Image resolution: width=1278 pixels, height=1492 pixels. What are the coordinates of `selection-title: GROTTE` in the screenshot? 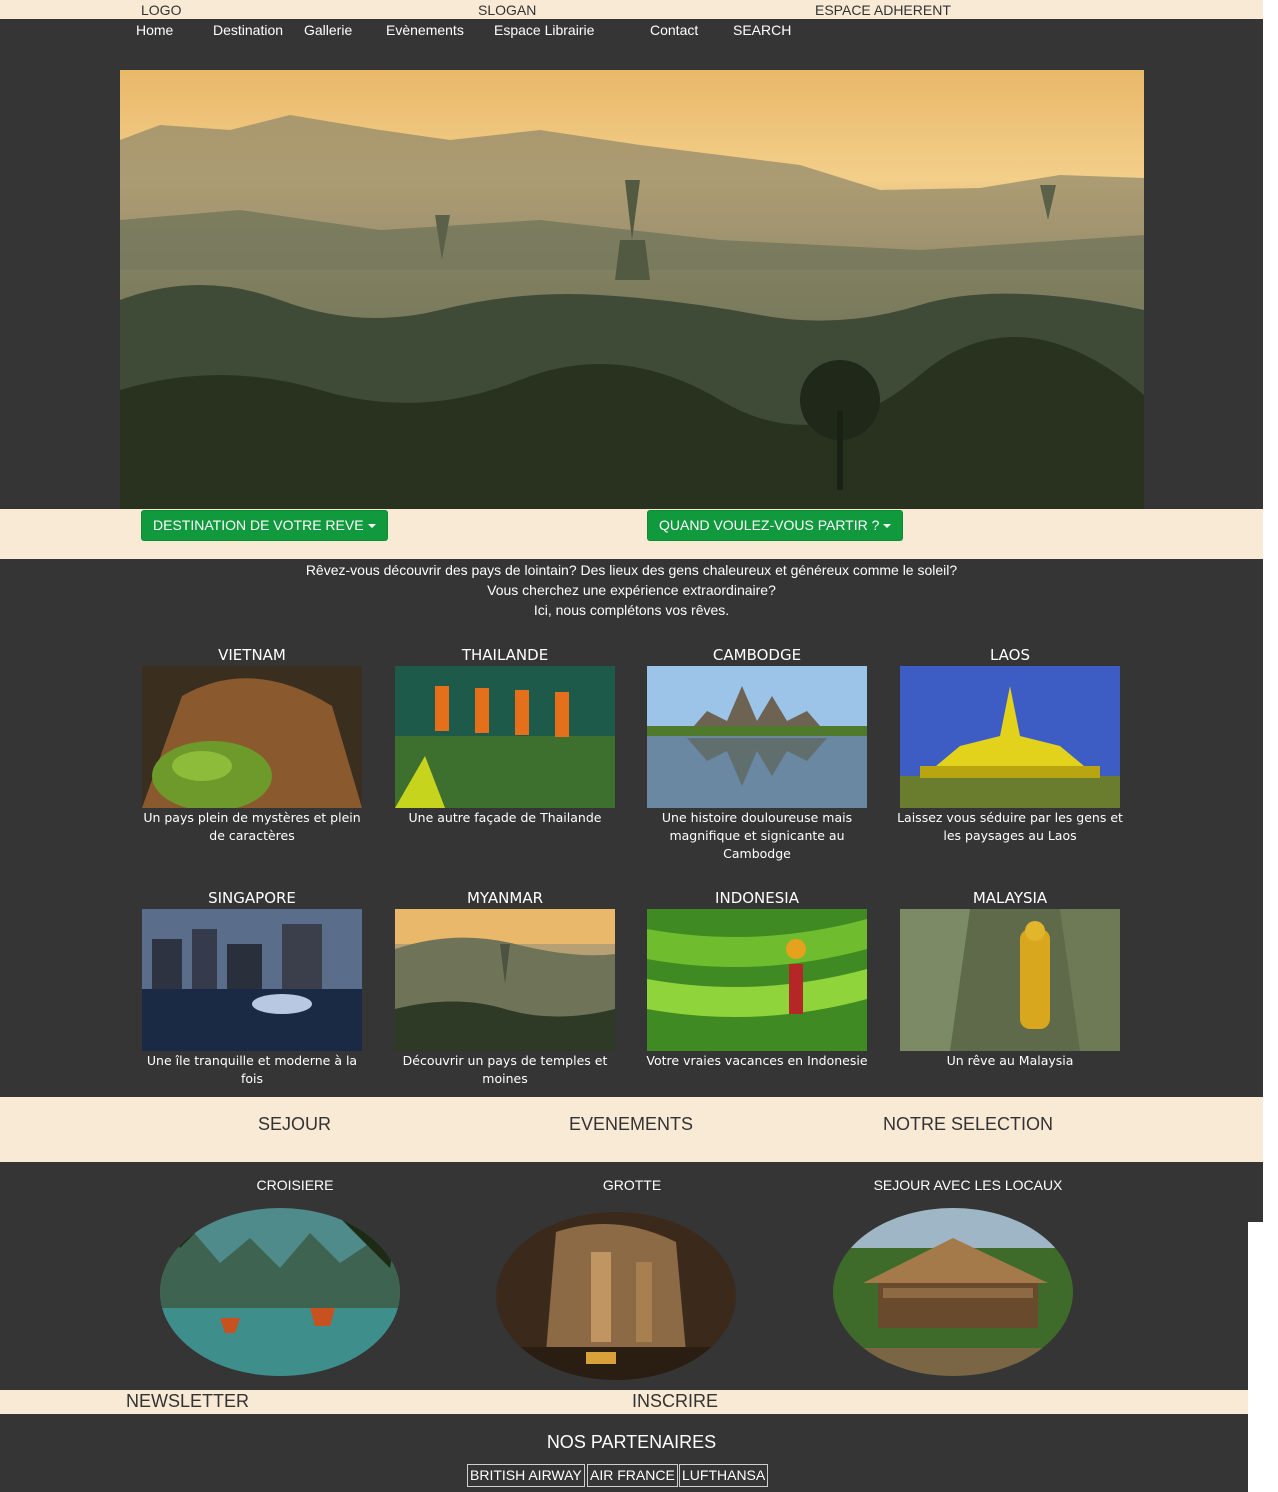 It's located at (632, 1185).